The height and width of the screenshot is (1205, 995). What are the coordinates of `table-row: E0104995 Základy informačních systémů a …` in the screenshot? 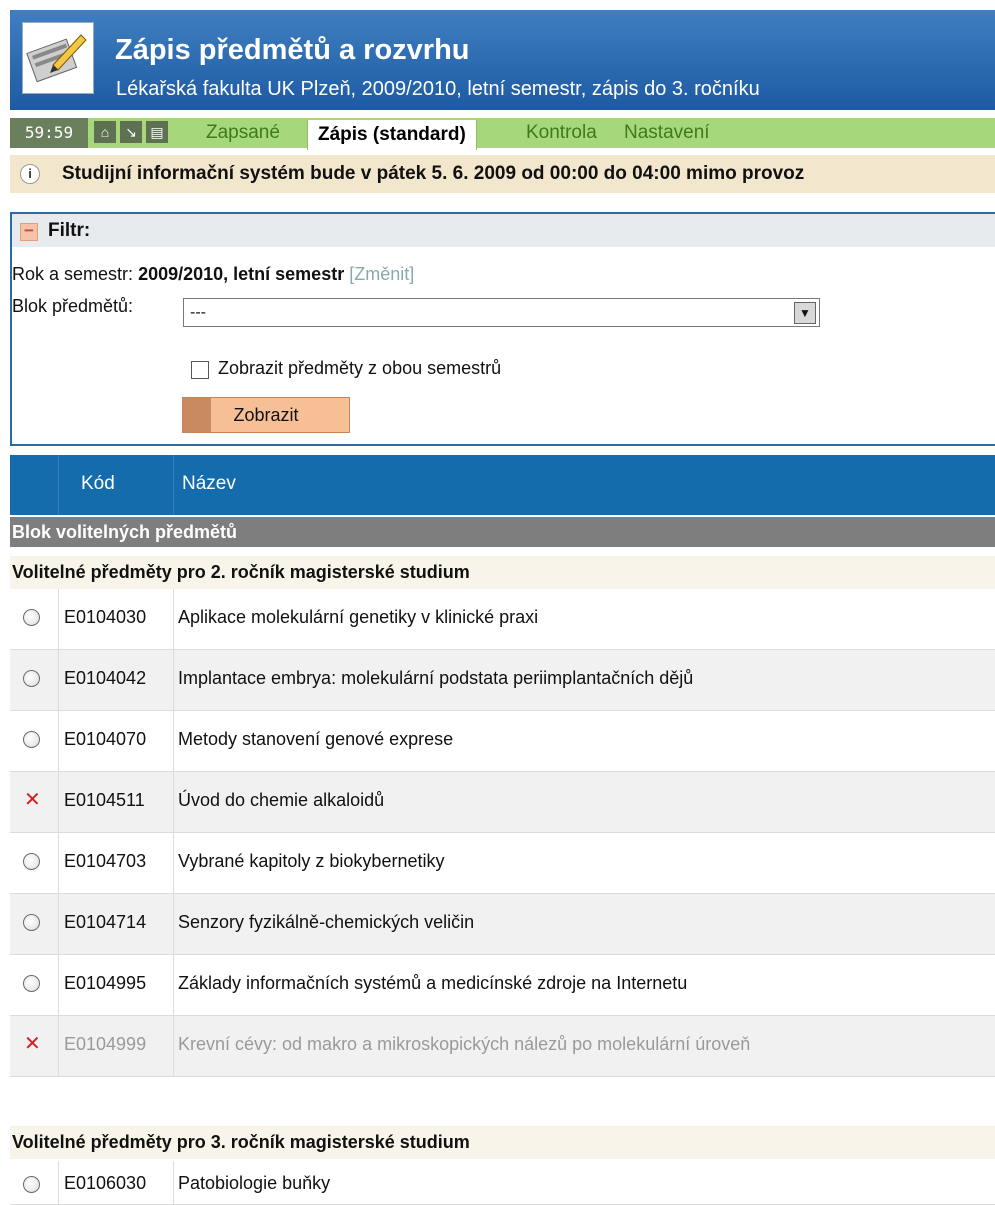 It's located at (502, 985).